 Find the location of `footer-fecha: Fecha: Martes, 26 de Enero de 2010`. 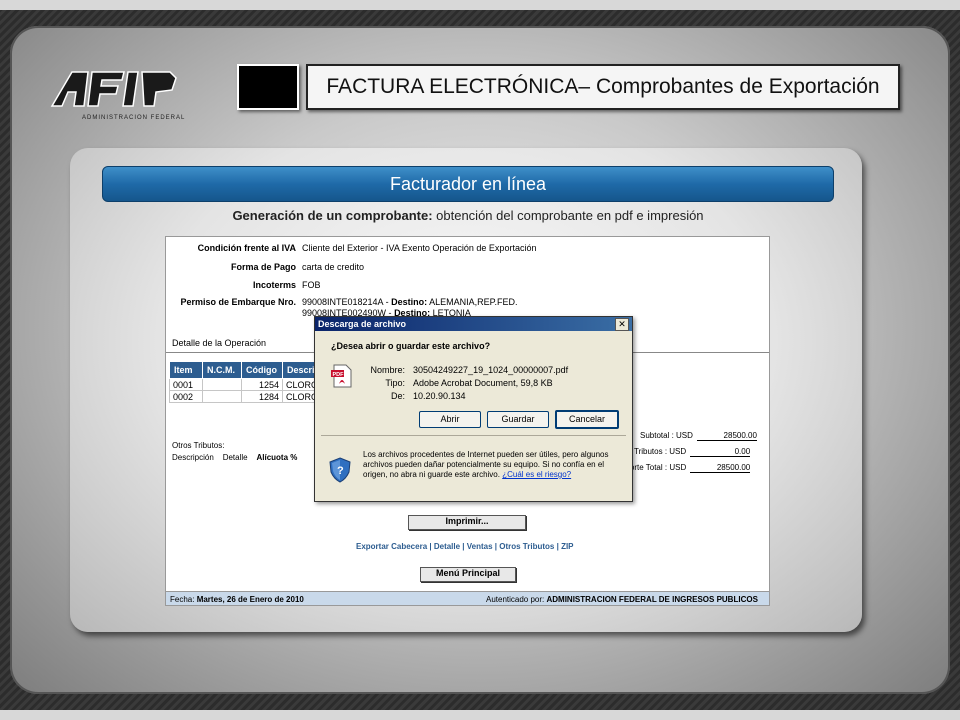

footer-fecha: Fecha: Martes, 26 de Enero de 2010 is located at coordinates (237, 599).